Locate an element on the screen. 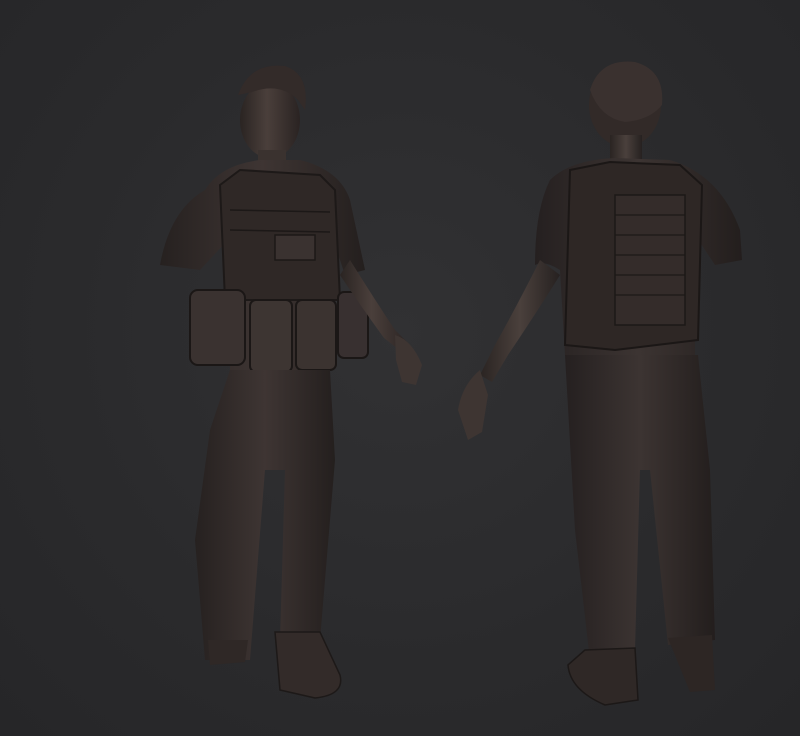 The image size is (800, 736). cargo-pants is located at coordinates (265, 515).